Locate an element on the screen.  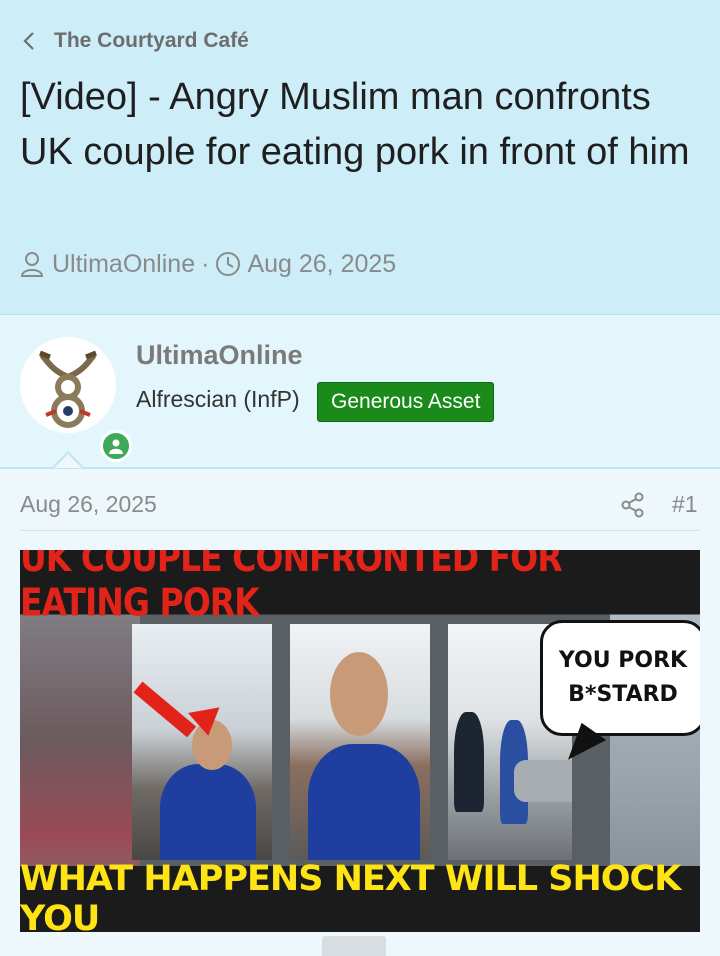
post-username: UltimaOnline is located at coordinates (219, 355).